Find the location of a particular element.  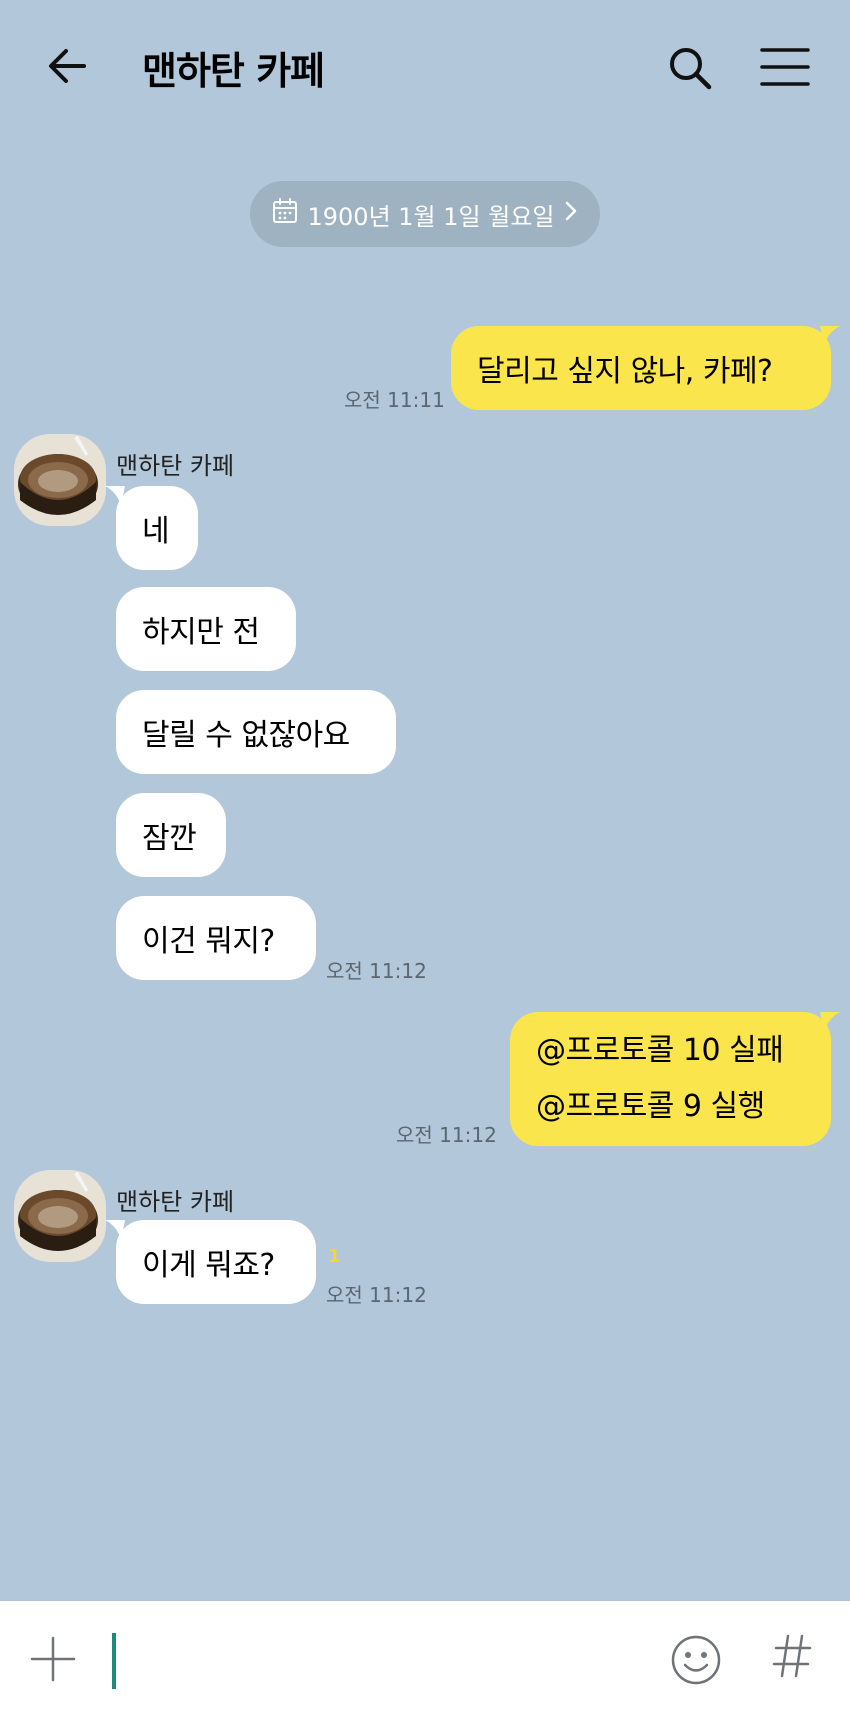

outgoing-message-bubble: @프로토콜 10 실패 @프로토콜 9 실행 is located at coordinates (670, 1079).